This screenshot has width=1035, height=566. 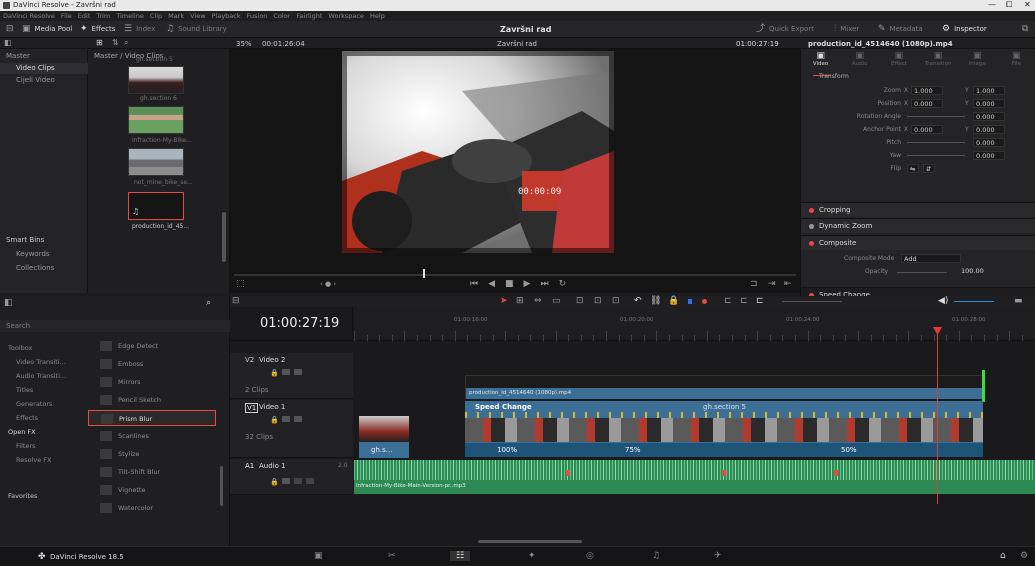 I want to click on transform-y-3: 0.000, so click(x=989, y=129).